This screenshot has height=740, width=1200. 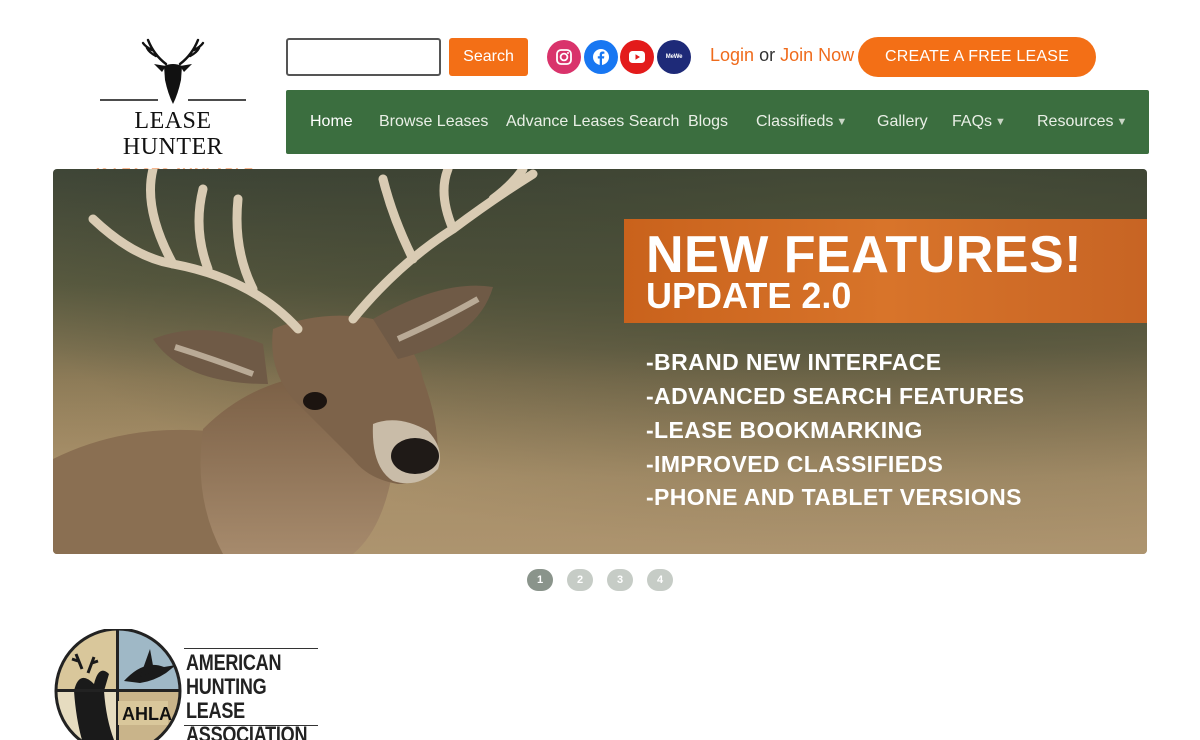 I want to click on nav-item-blogs: Blogs, so click(x=708, y=122).